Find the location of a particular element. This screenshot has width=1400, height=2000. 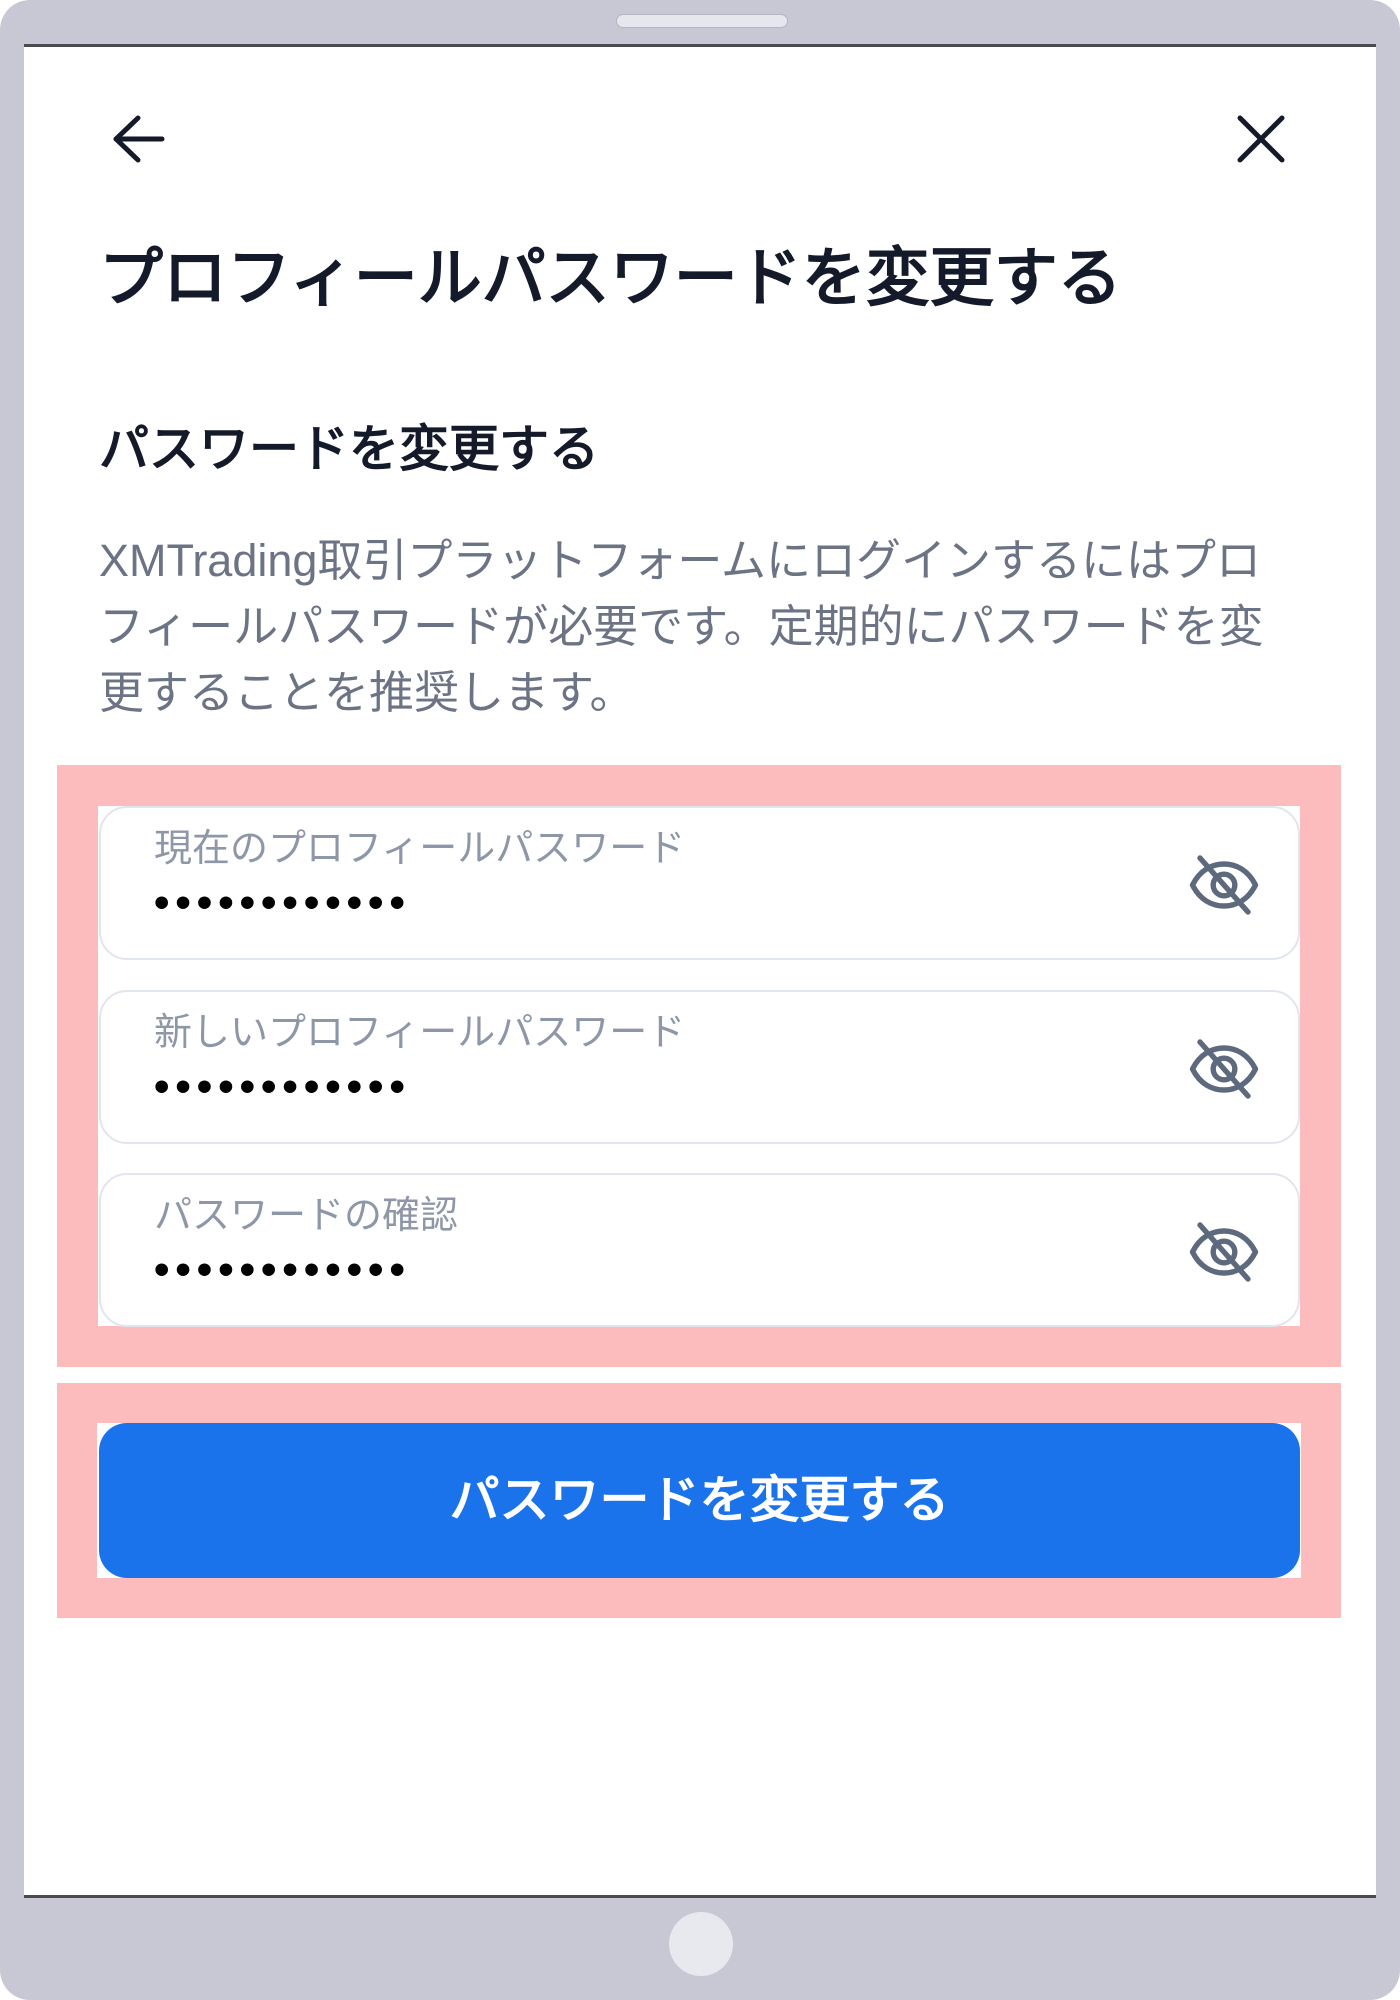

back-button is located at coordinates (138, 139).